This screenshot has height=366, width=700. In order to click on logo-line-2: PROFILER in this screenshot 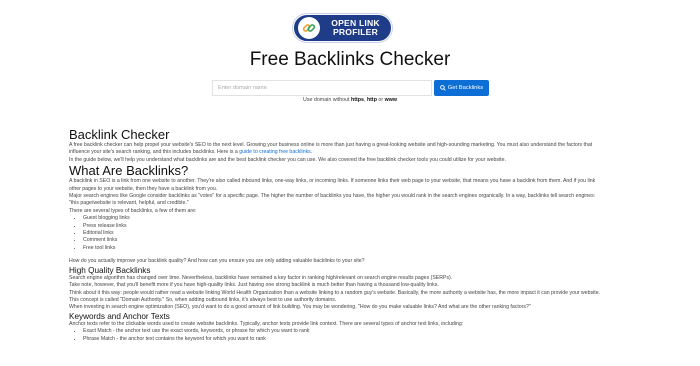, I will do `click(355, 32)`.